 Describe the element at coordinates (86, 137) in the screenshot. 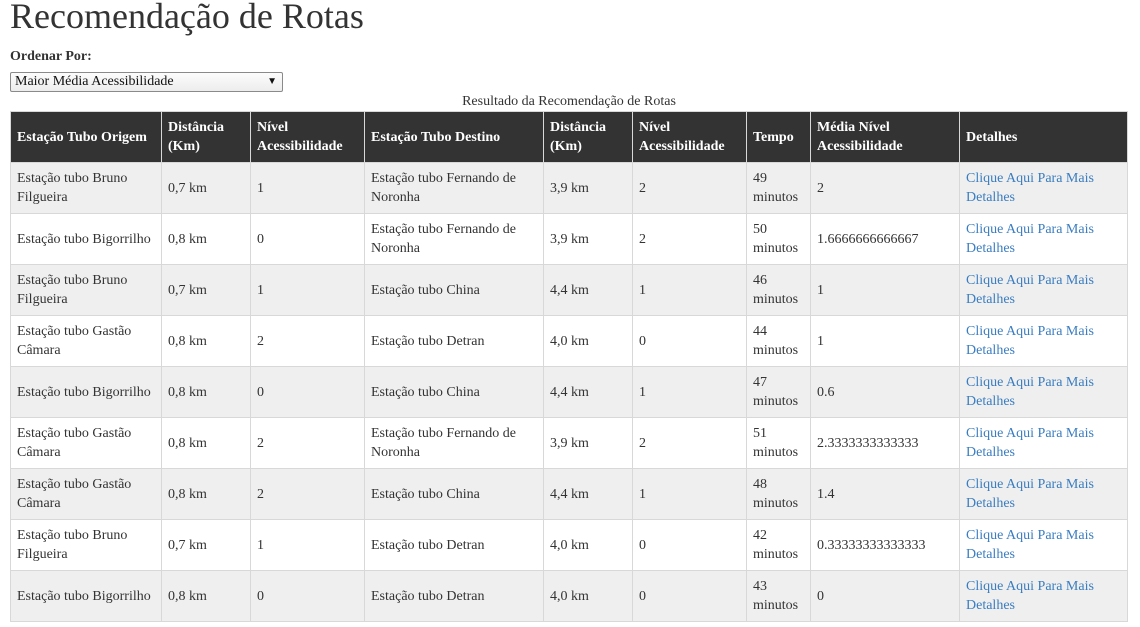

I see `column-header: Estação Tubo Origem` at that location.